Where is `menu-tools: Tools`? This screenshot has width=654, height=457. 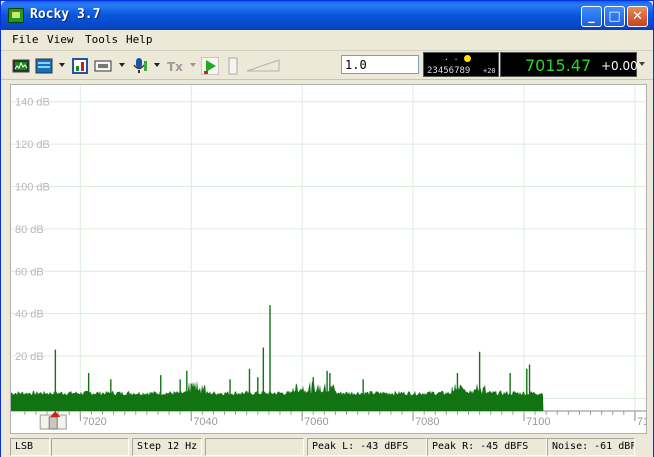 menu-tools: Tools is located at coordinates (101, 39).